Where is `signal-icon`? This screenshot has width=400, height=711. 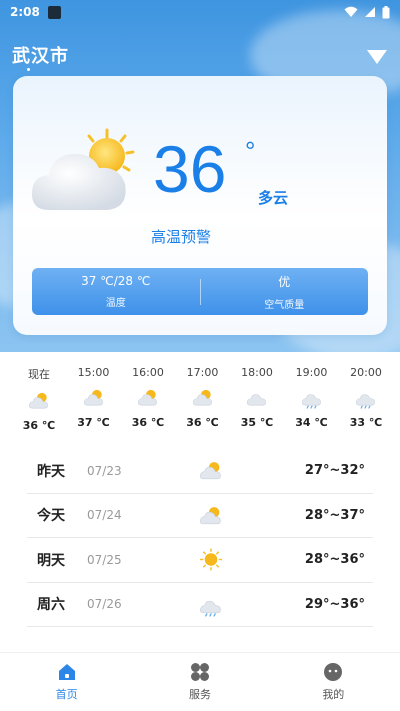 signal-icon is located at coordinates (370, 12).